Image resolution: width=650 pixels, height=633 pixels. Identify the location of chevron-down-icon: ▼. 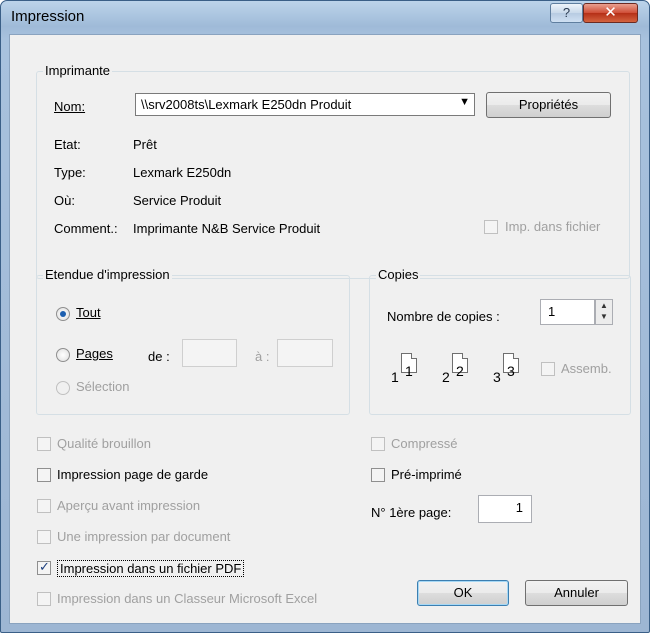
(464, 102).